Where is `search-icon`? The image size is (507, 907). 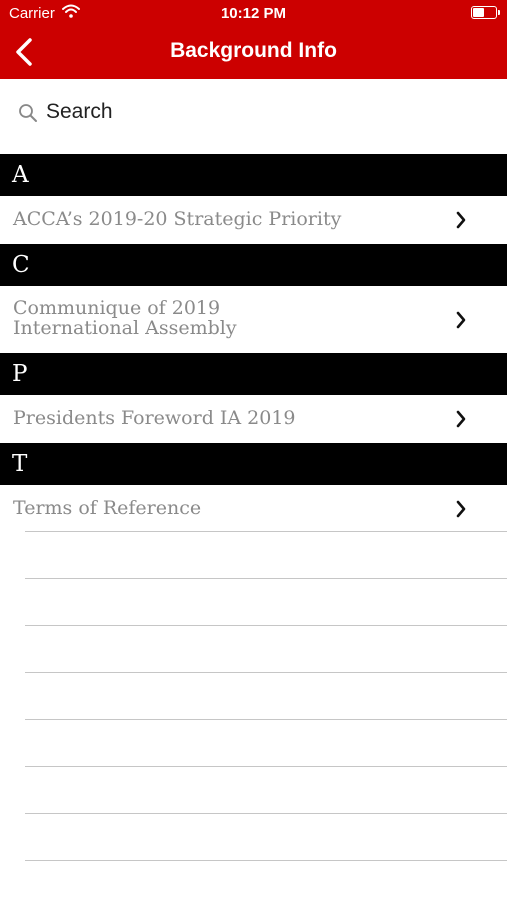
search-icon is located at coordinates (28, 113).